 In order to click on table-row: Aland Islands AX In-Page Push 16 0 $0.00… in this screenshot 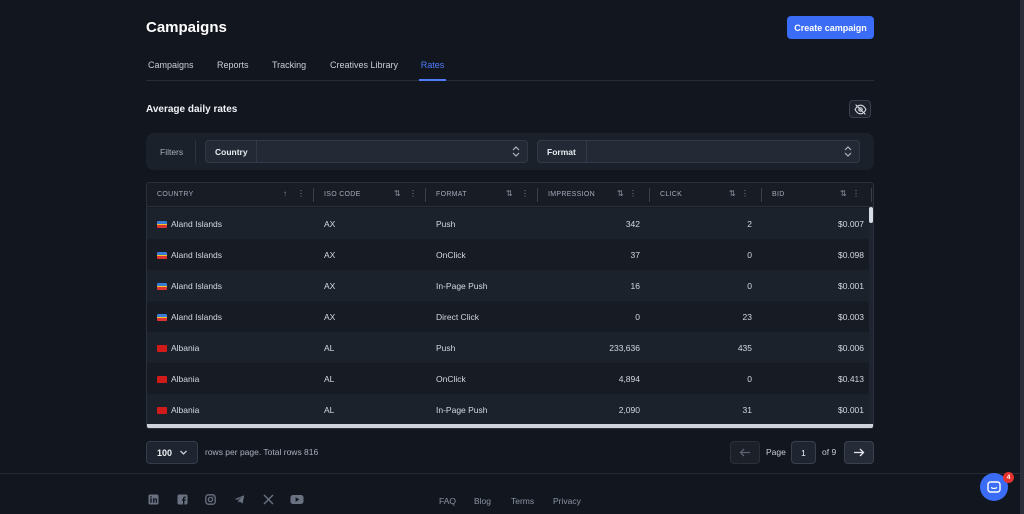, I will do `click(510, 285)`.